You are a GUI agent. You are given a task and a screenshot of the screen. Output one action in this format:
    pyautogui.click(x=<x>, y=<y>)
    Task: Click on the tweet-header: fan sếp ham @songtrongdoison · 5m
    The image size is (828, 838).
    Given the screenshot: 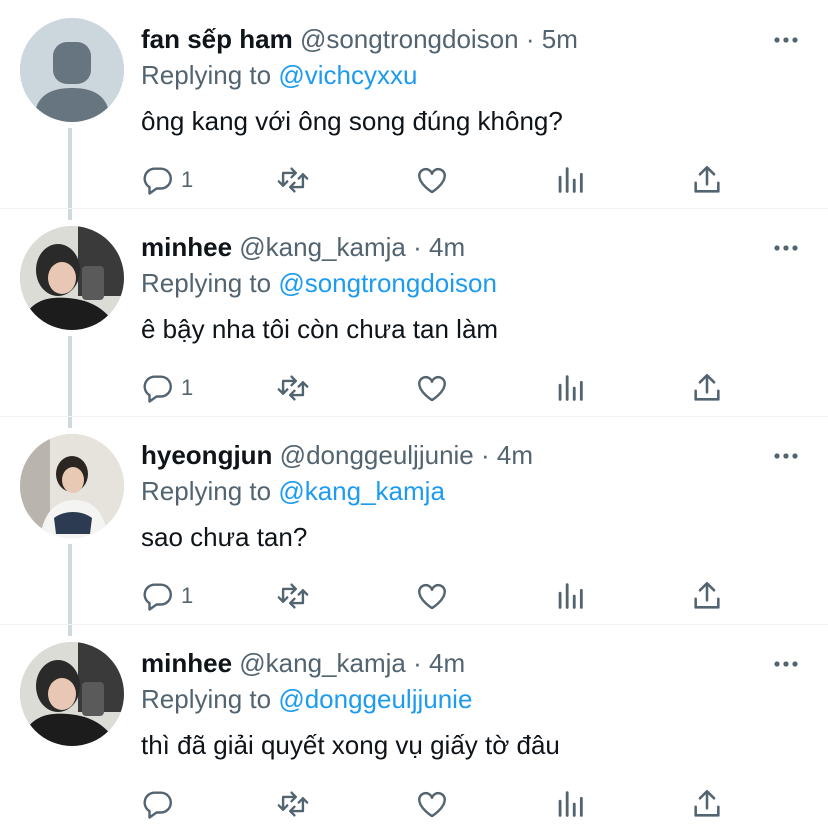 What is the action you would take?
    pyautogui.click(x=359, y=39)
    